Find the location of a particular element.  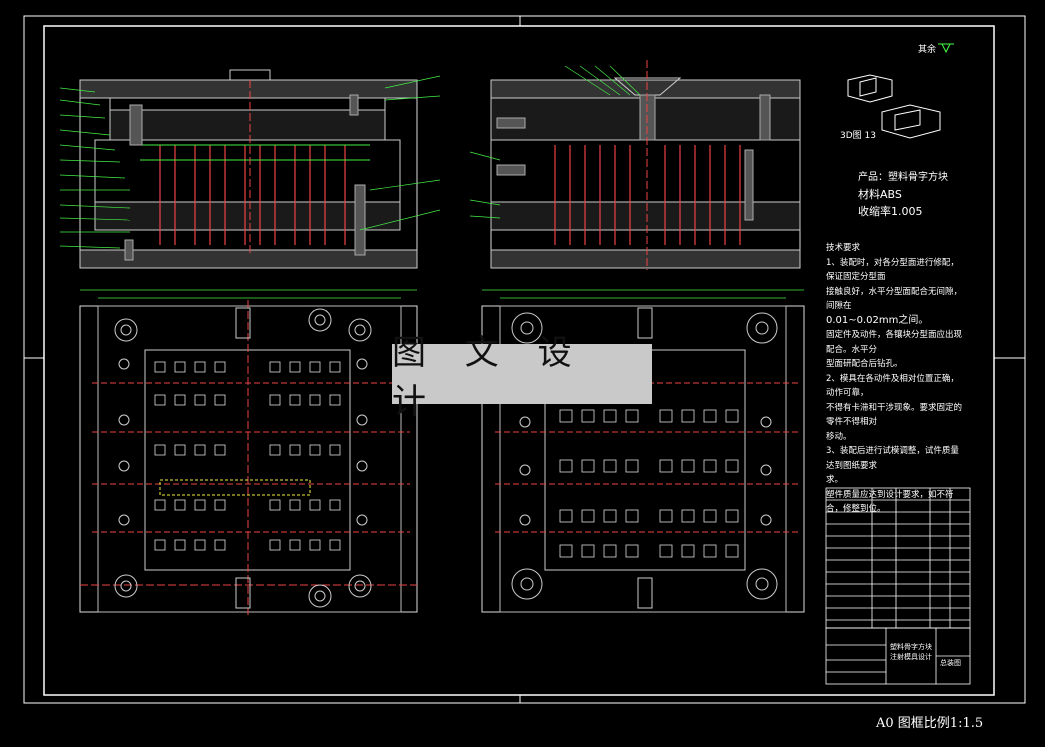

tech-line: 1、装配时，对各分型面进行修配，保证固定分型面 is located at coordinates (892, 270).